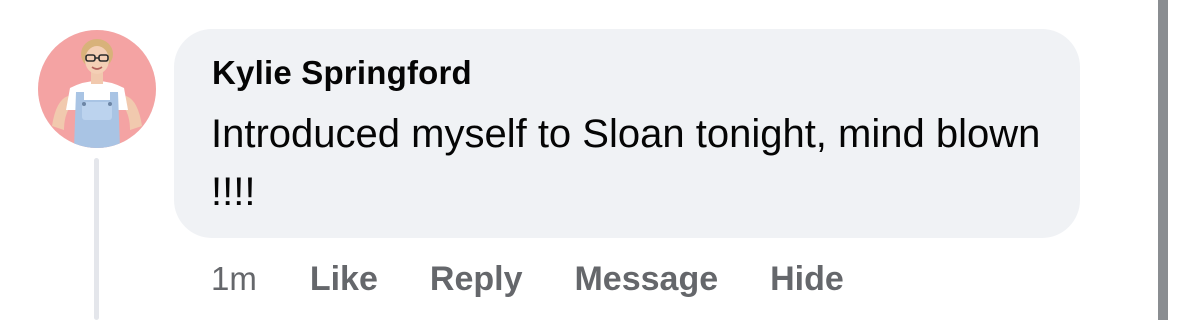  What do you see at coordinates (807, 279) in the screenshot?
I see `hide-button: Hide` at bounding box center [807, 279].